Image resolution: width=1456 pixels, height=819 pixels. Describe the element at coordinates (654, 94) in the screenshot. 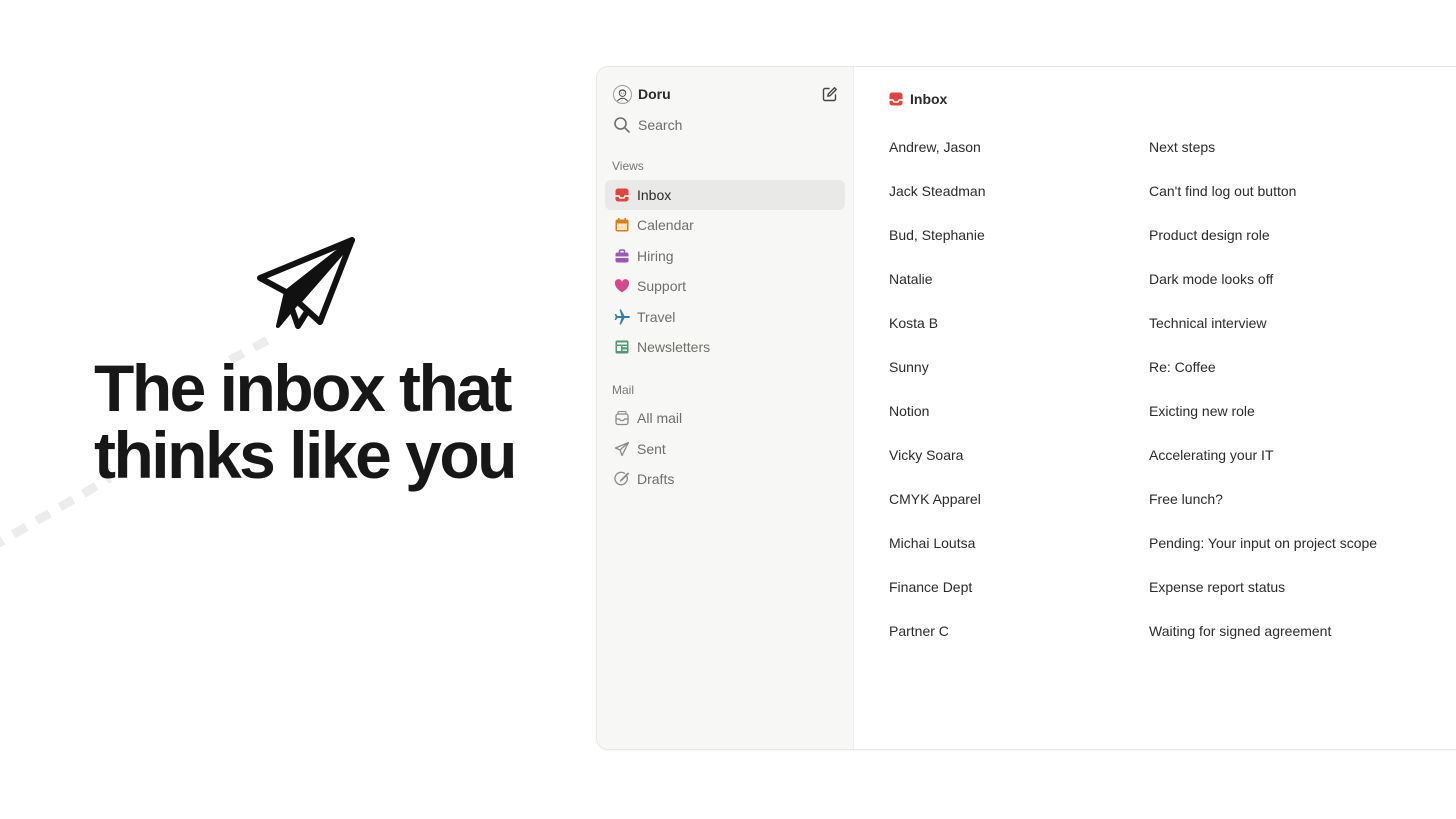

I see `user-name: Doru` at that location.